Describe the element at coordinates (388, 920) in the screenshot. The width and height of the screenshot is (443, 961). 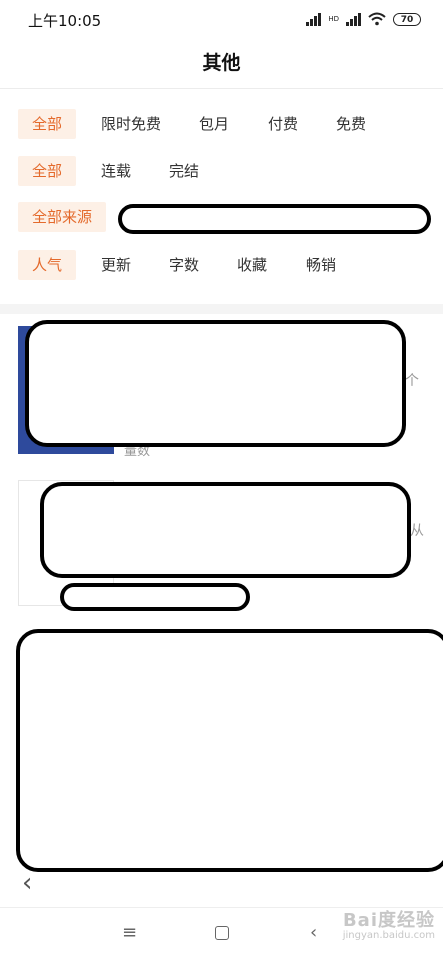
I see `watermark-brand: Bai度经验` at that location.